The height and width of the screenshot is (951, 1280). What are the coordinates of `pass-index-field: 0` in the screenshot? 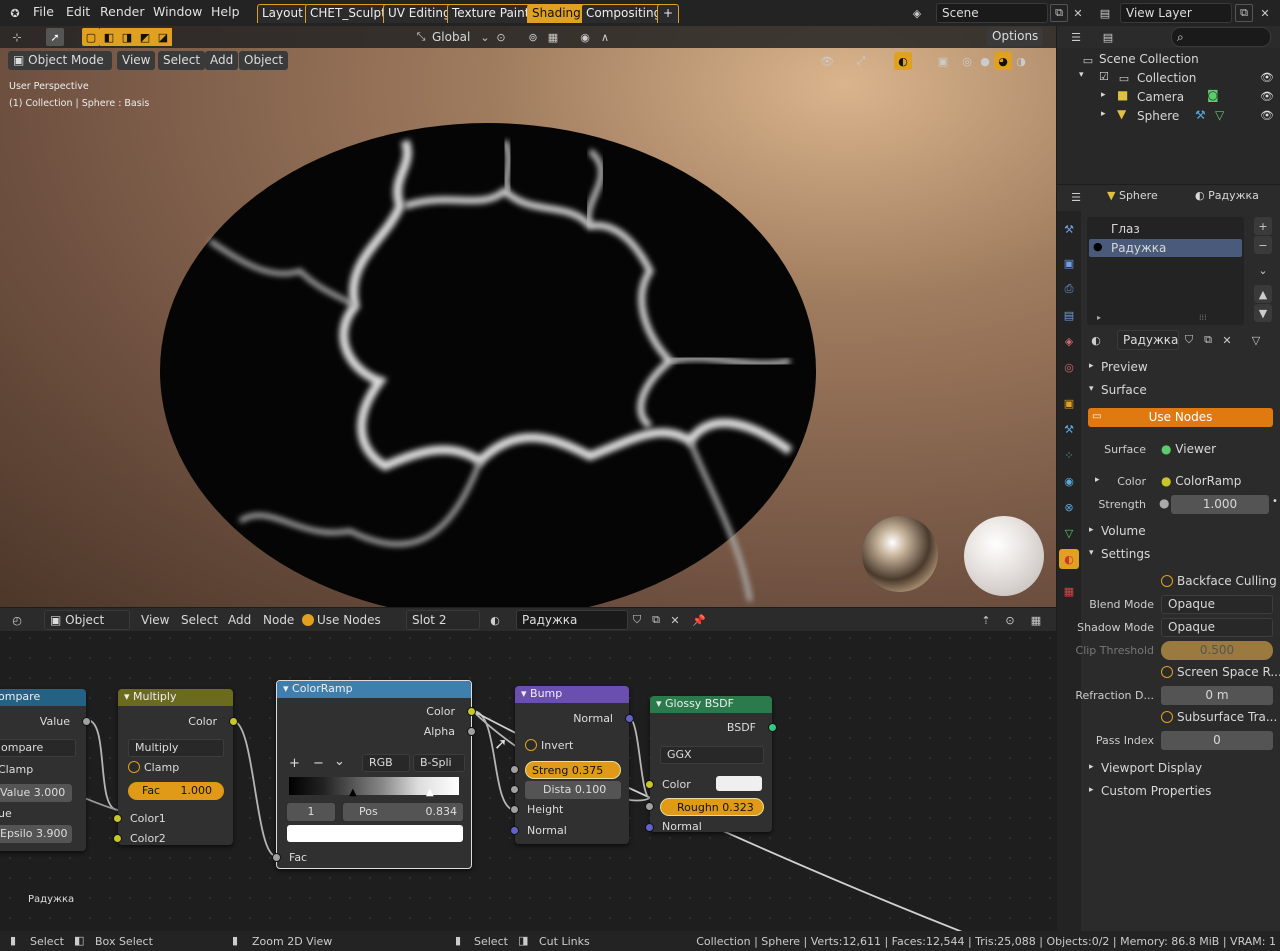 It's located at (1217, 740).